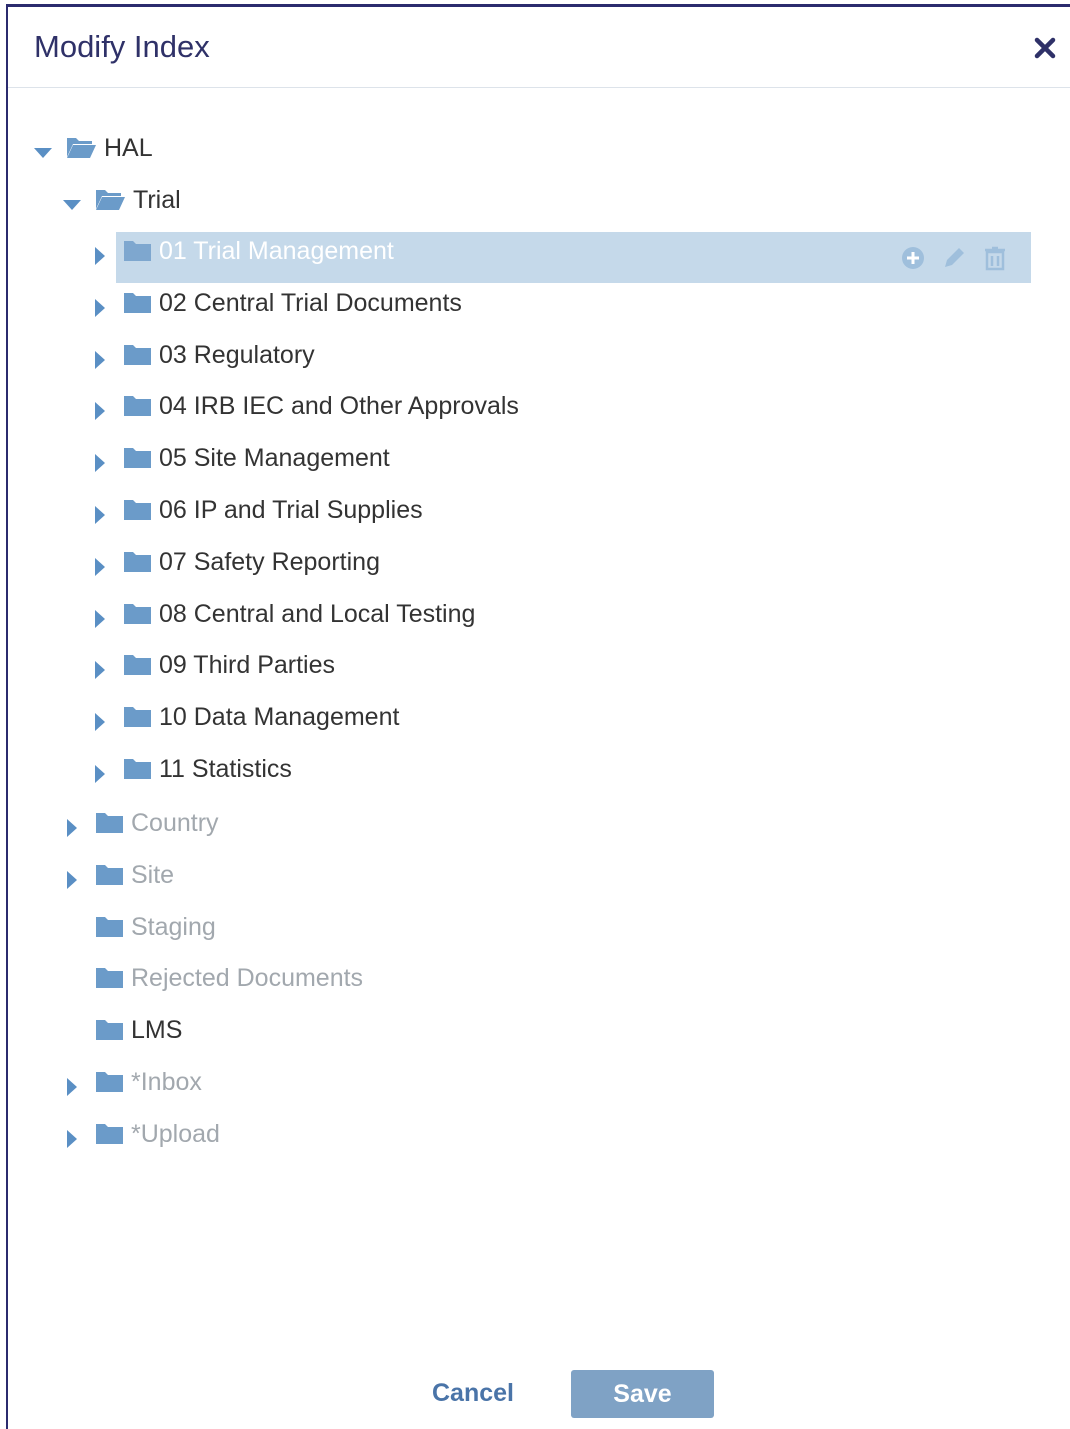  I want to click on tree-node-label: Site, so click(152, 875).